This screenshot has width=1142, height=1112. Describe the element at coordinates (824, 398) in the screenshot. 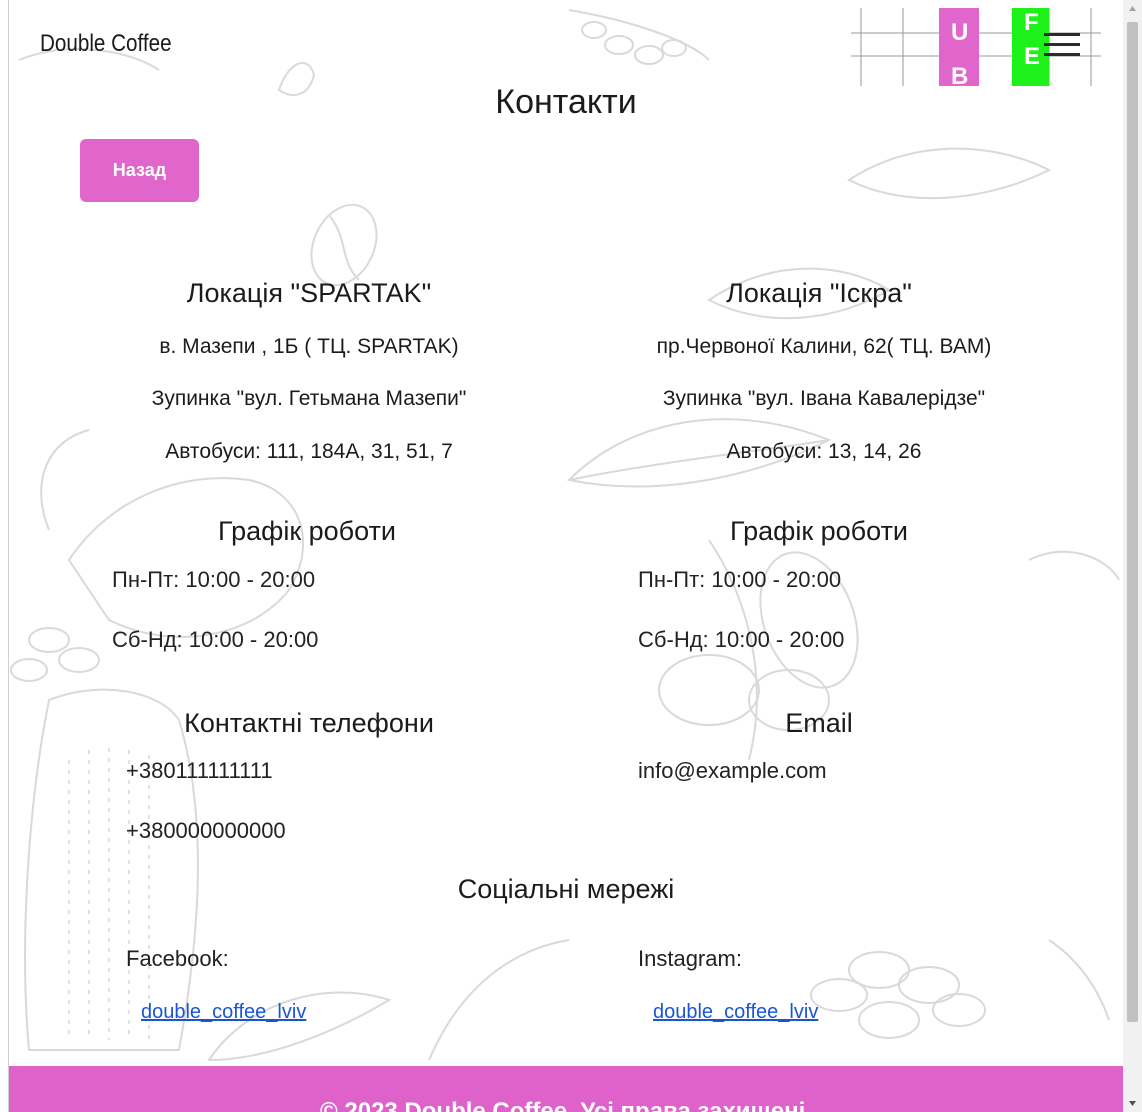

I see `location-iskra-stop: Зупинка "вул. Івана Кавалерідзе"` at that location.